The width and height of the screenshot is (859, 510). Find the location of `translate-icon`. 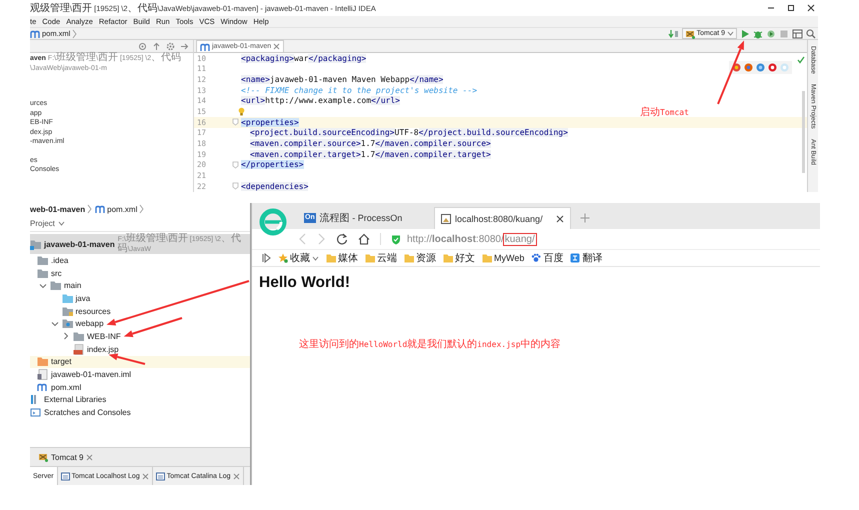

translate-icon is located at coordinates (575, 258).